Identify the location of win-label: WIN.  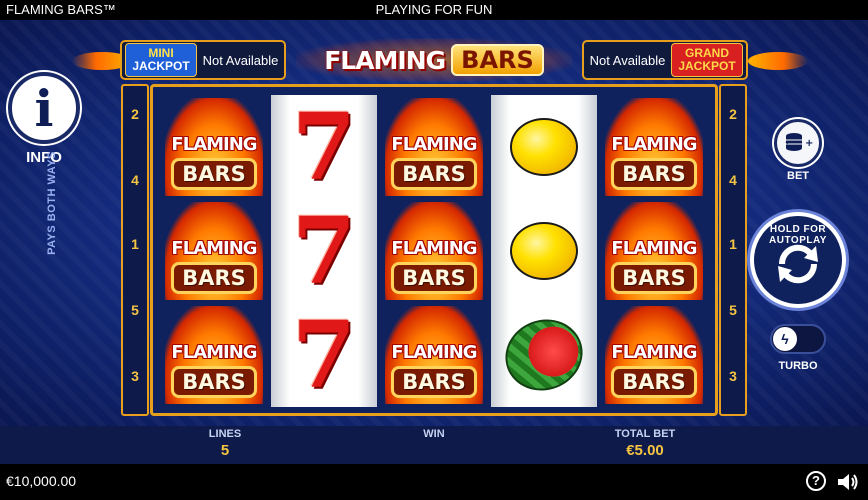
(434, 434).